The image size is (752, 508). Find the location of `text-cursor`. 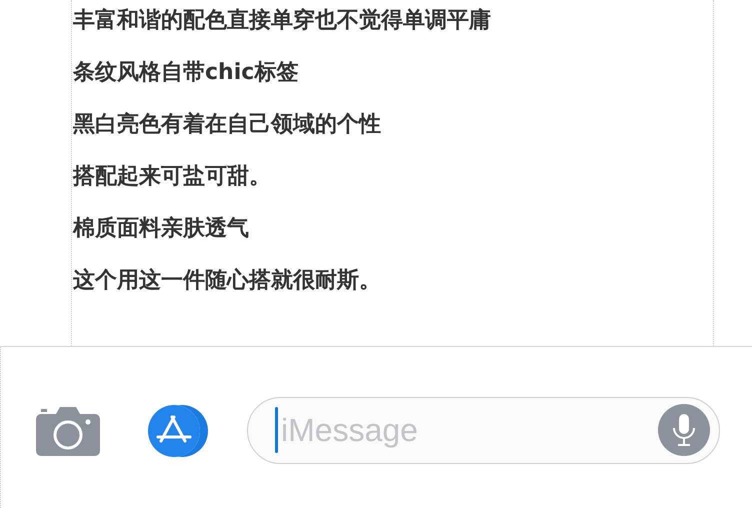

text-cursor is located at coordinates (276, 430).